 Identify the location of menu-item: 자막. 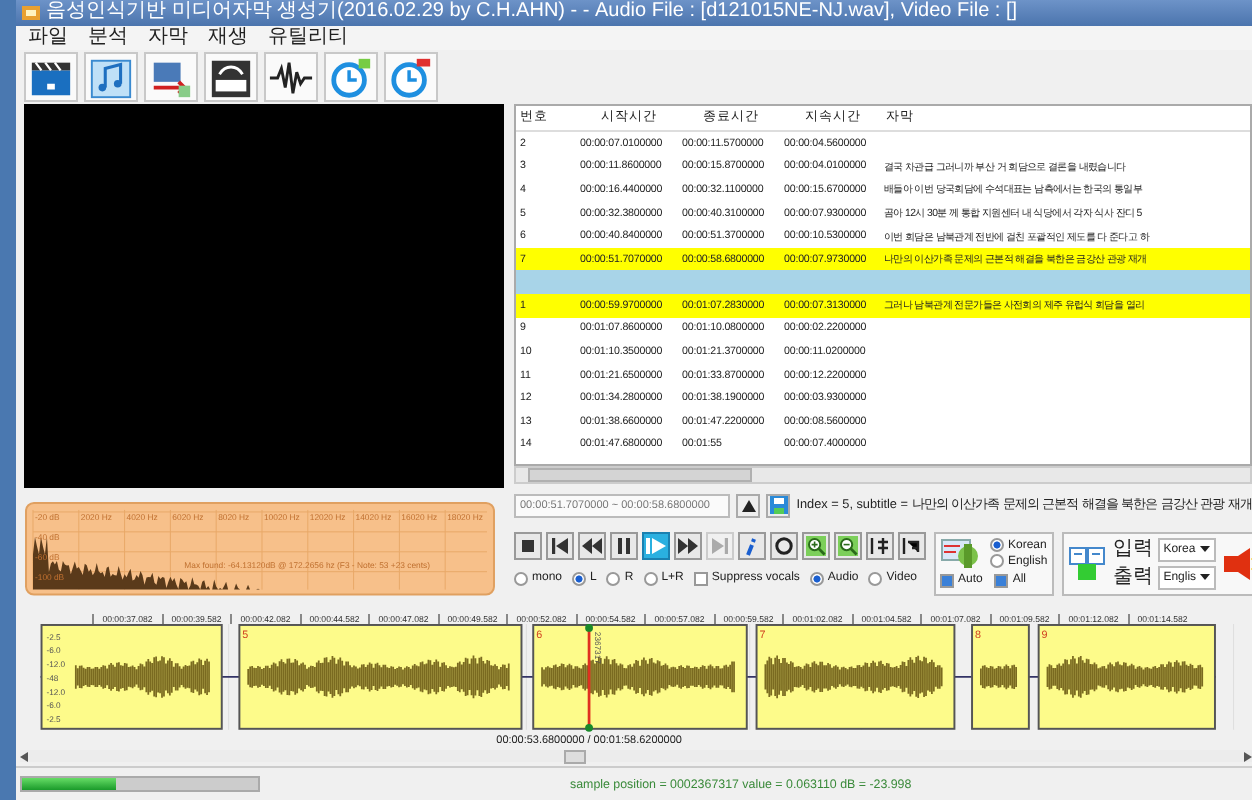
(168, 38).